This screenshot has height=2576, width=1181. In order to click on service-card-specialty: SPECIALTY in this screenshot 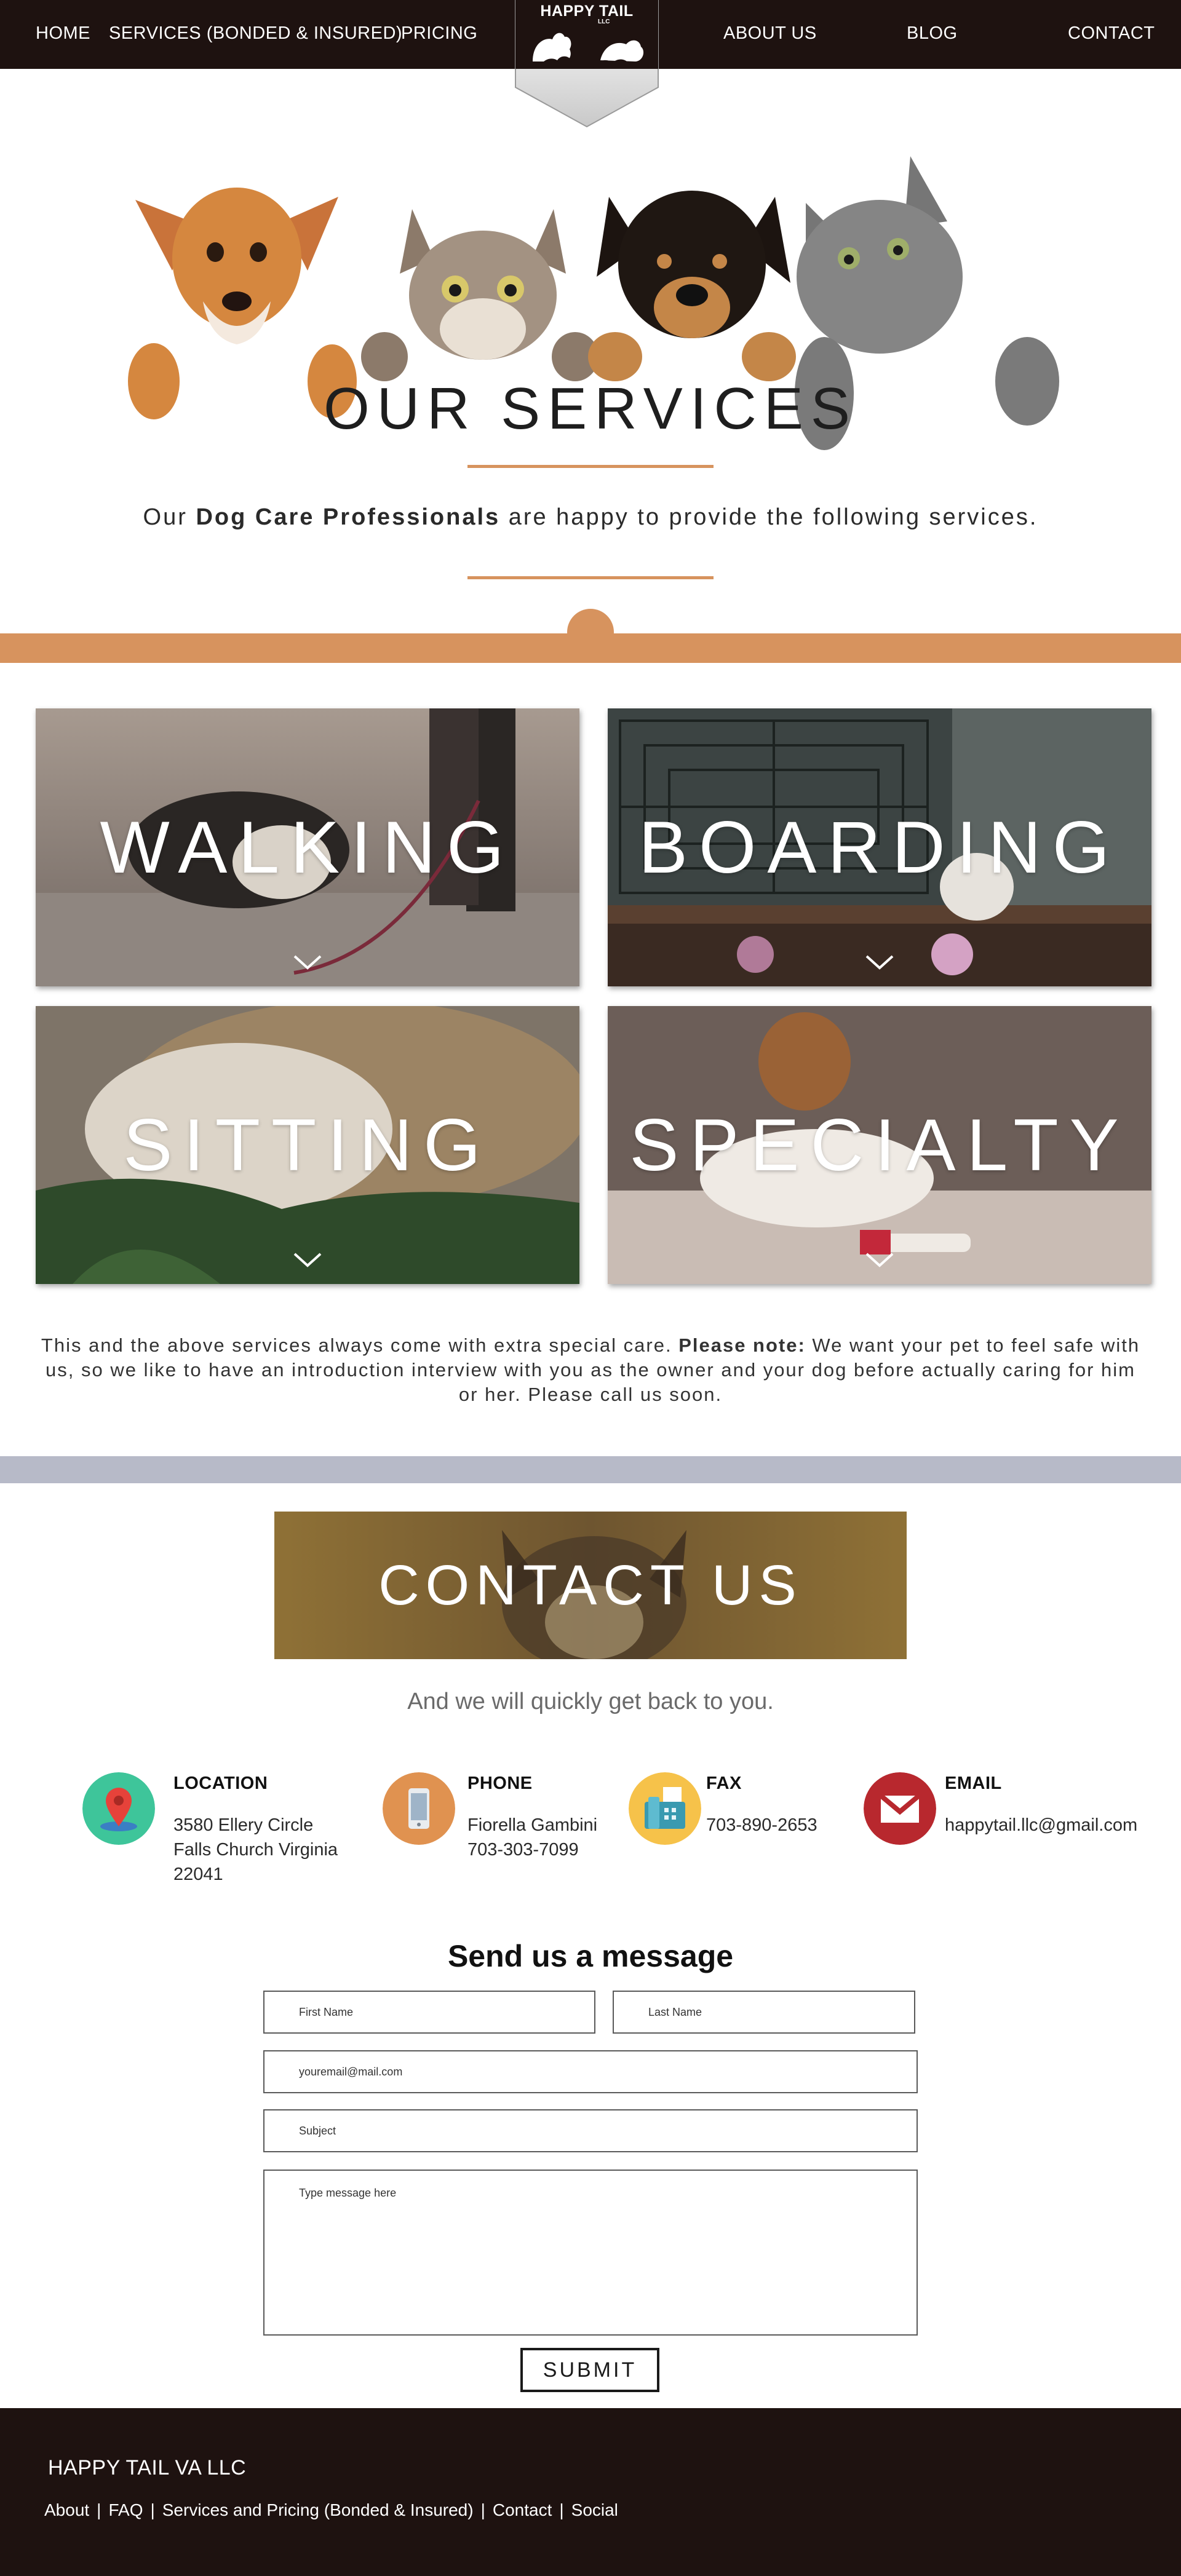, I will do `click(879, 1145)`.